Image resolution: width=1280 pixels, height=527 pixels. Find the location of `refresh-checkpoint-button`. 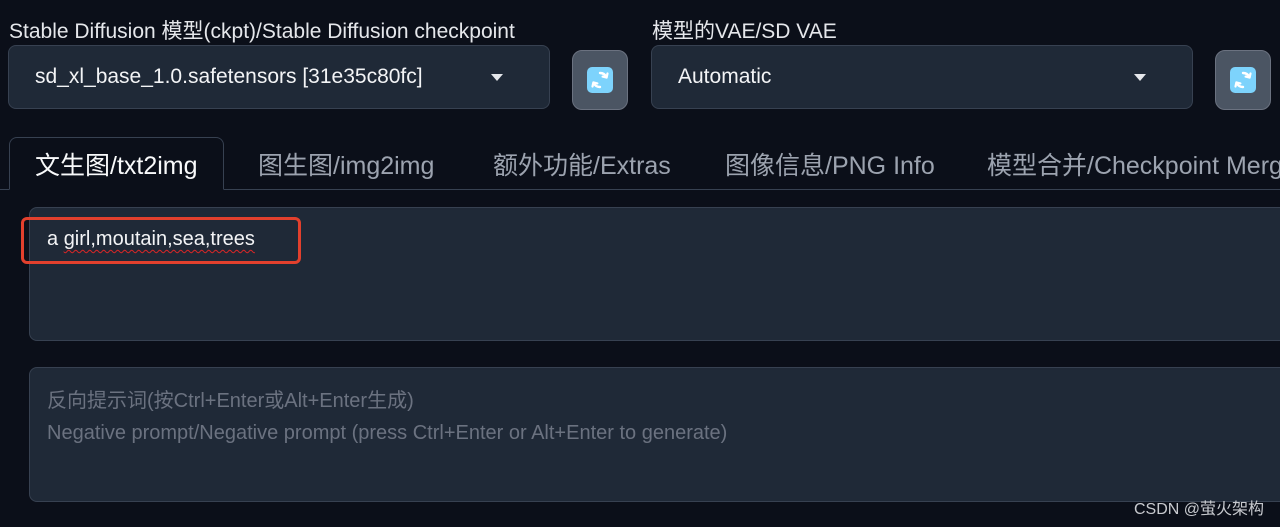

refresh-checkpoint-button is located at coordinates (600, 80).